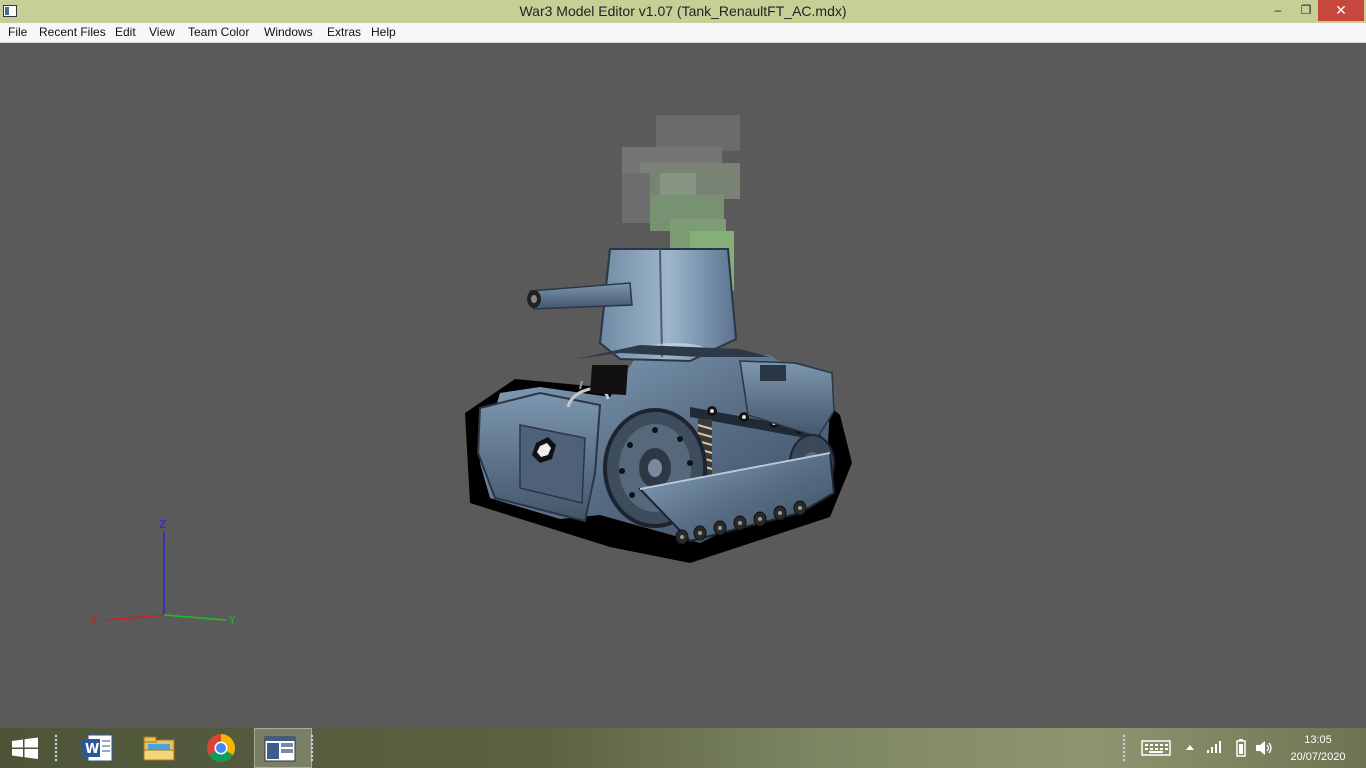 This screenshot has width=1366, height=768. I want to click on chrome-icon, so click(221, 748).